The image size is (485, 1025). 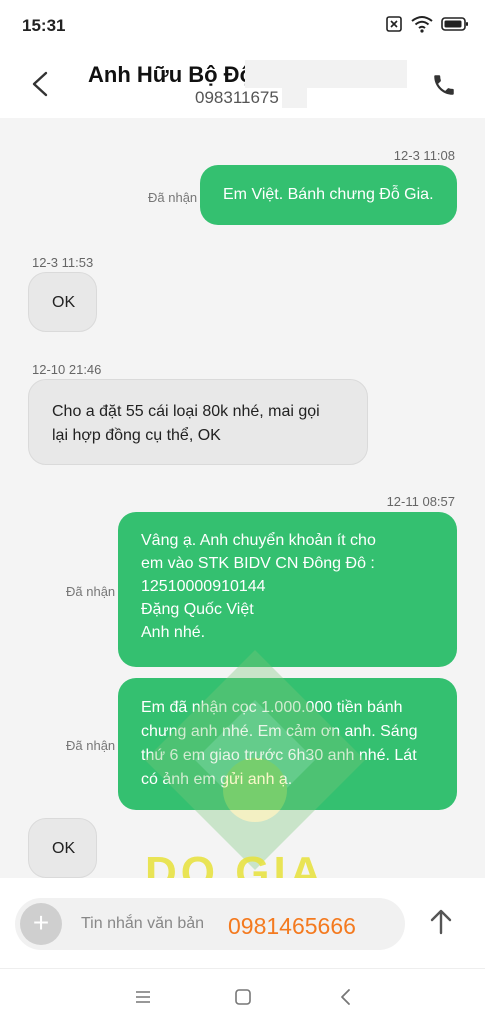 What do you see at coordinates (44, 25) in the screenshot?
I see `status-time: 15:31` at bounding box center [44, 25].